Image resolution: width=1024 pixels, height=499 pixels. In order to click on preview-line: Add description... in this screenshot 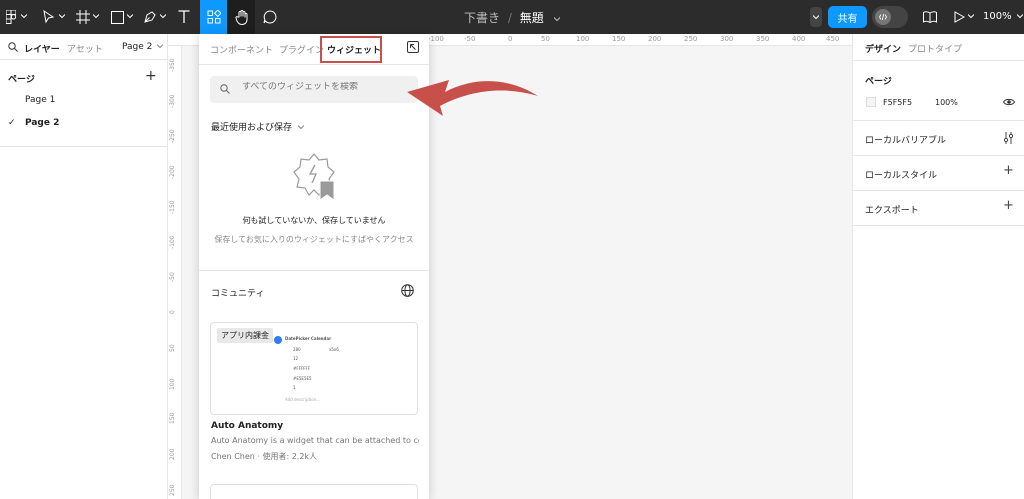, I will do `click(303, 399)`.